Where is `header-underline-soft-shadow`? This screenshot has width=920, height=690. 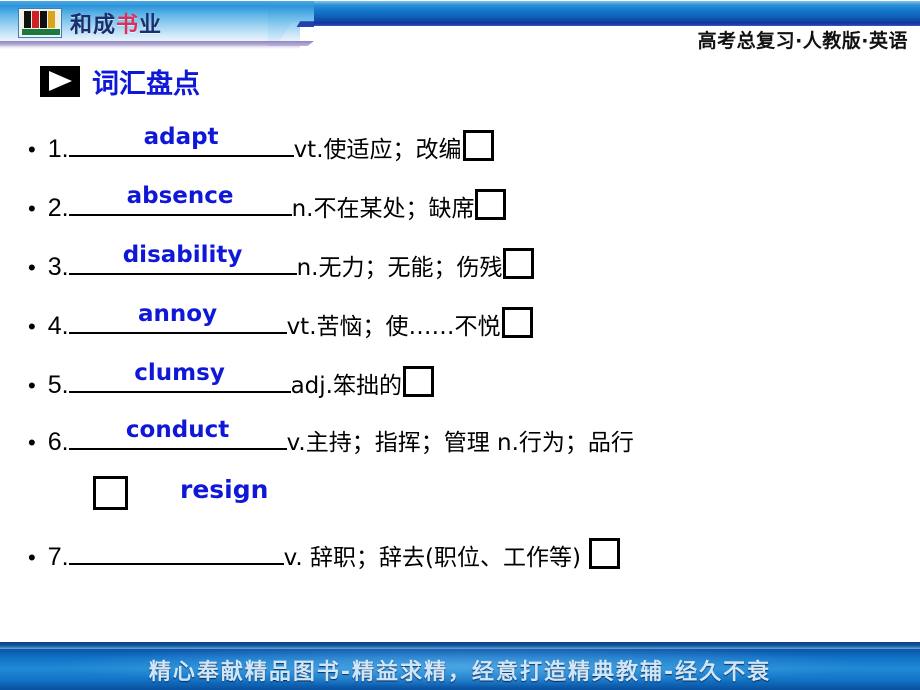
header-underline-soft-shadow is located at coordinates (150, 47).